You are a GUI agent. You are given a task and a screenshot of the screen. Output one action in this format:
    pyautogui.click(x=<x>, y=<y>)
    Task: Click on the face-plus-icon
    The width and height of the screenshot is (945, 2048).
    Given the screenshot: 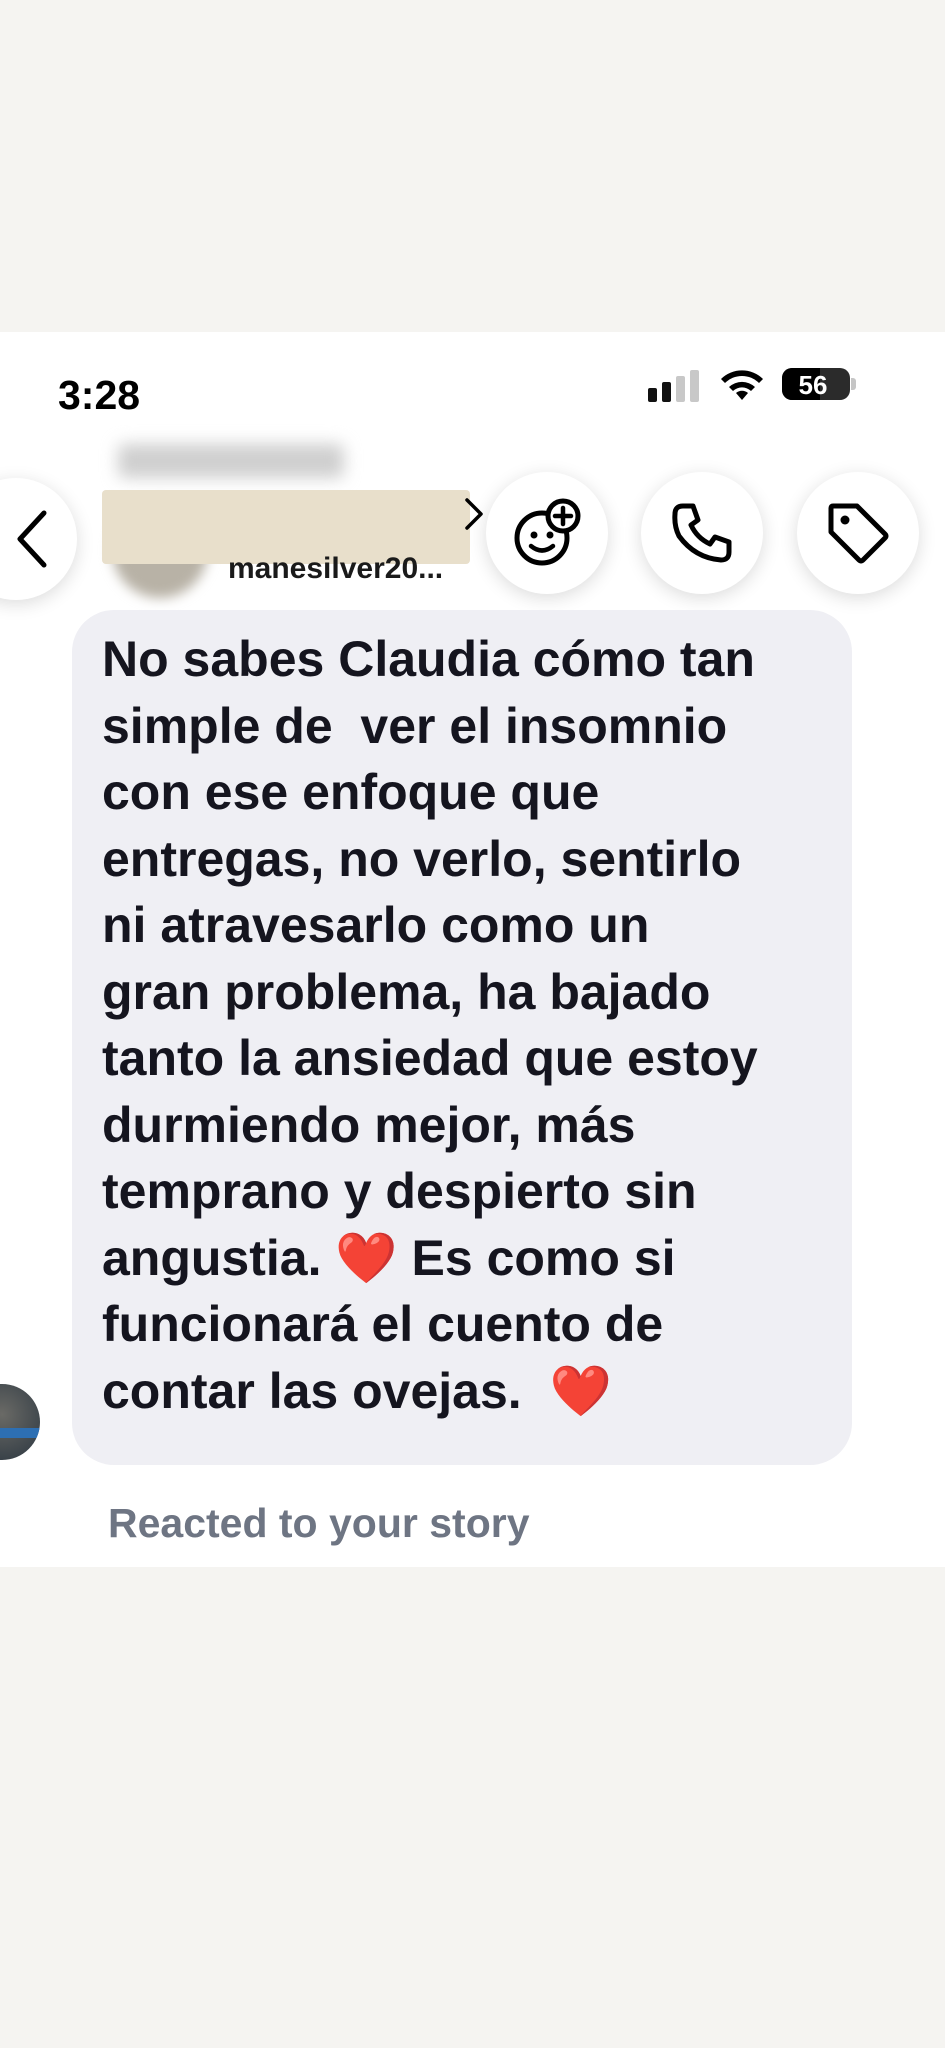 What is the action you would take?
    pyautogui.click(x=547, y=532)
    